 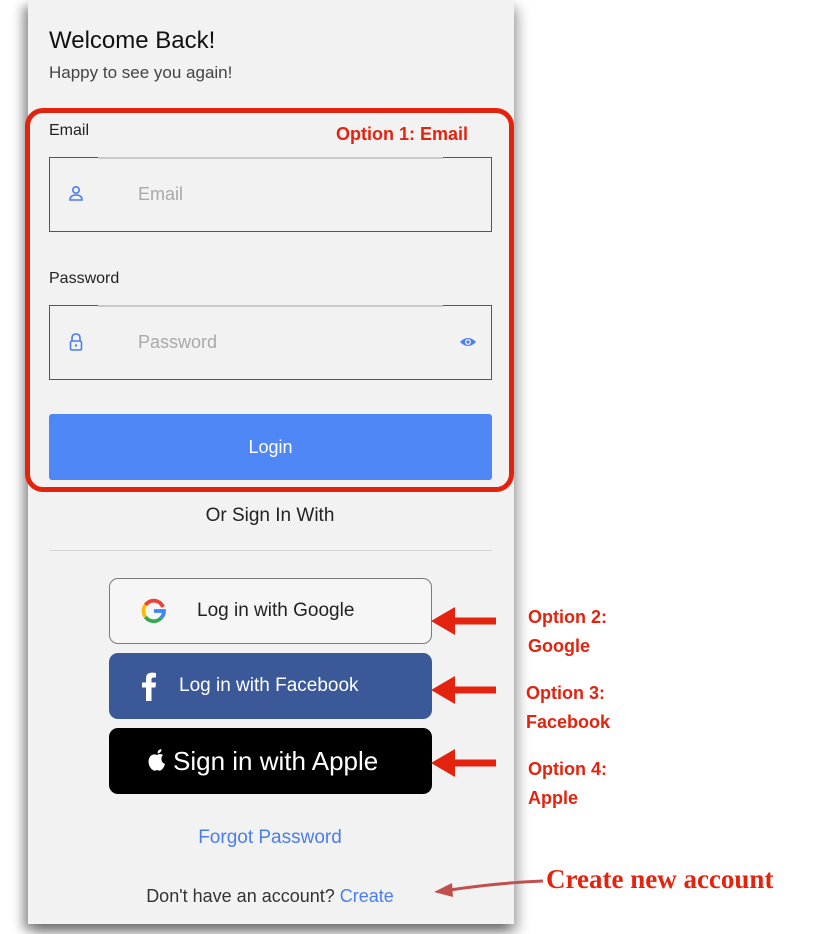 I want to click on facebook-option-line2: Facebook, so click(x=568, y=722).